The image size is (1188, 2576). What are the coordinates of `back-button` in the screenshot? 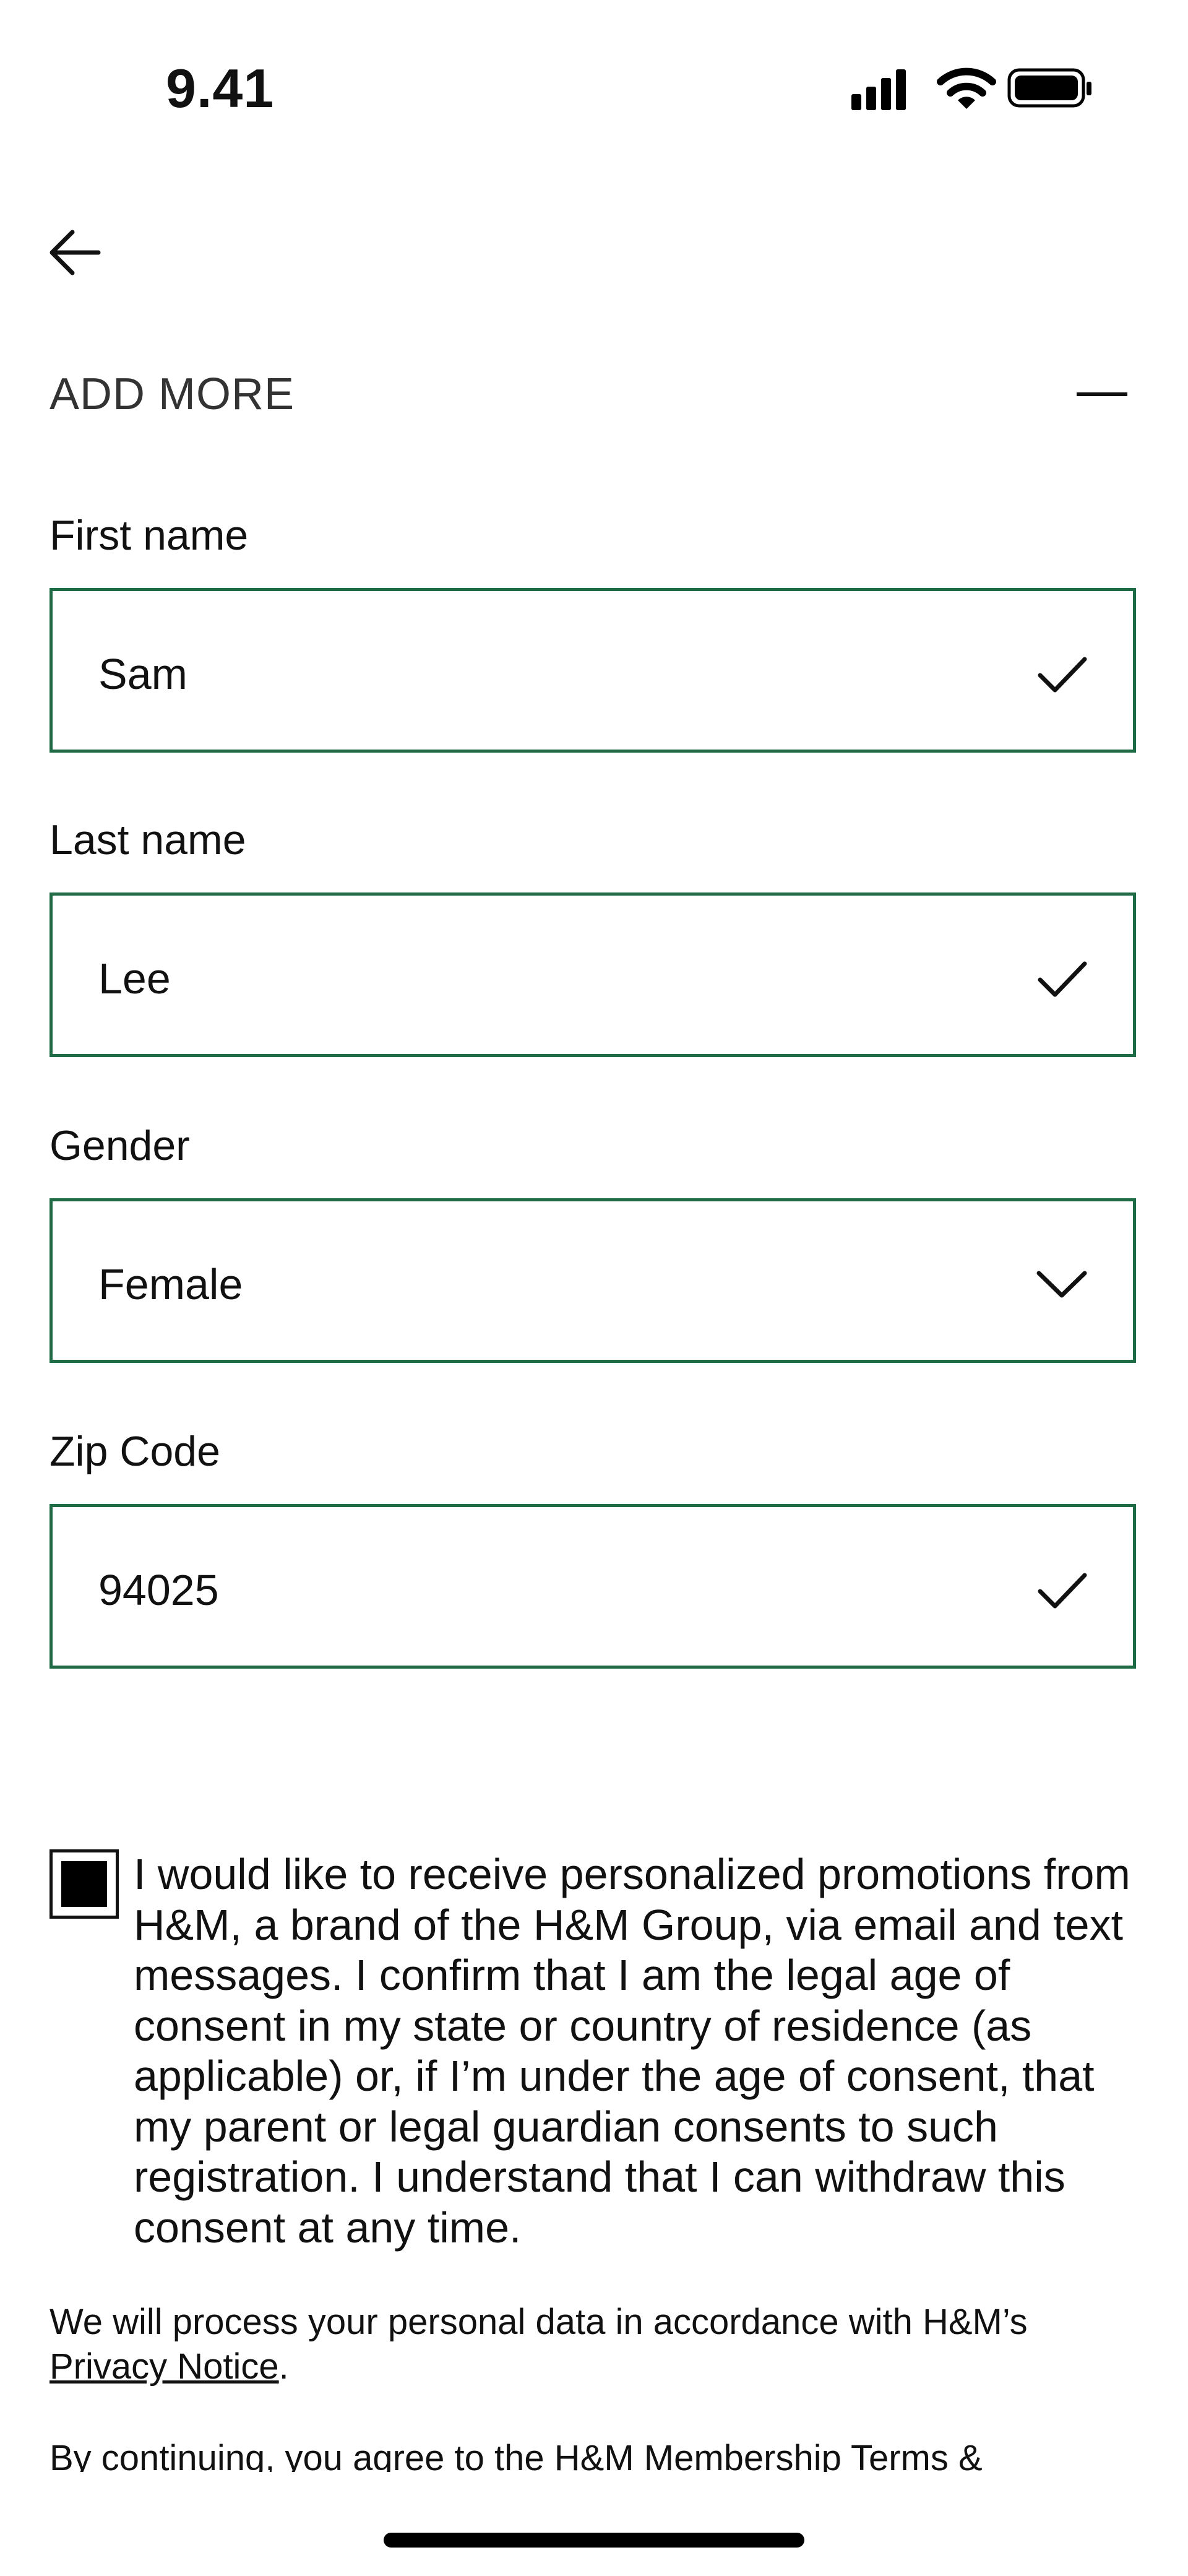 It's located at (74, 252).